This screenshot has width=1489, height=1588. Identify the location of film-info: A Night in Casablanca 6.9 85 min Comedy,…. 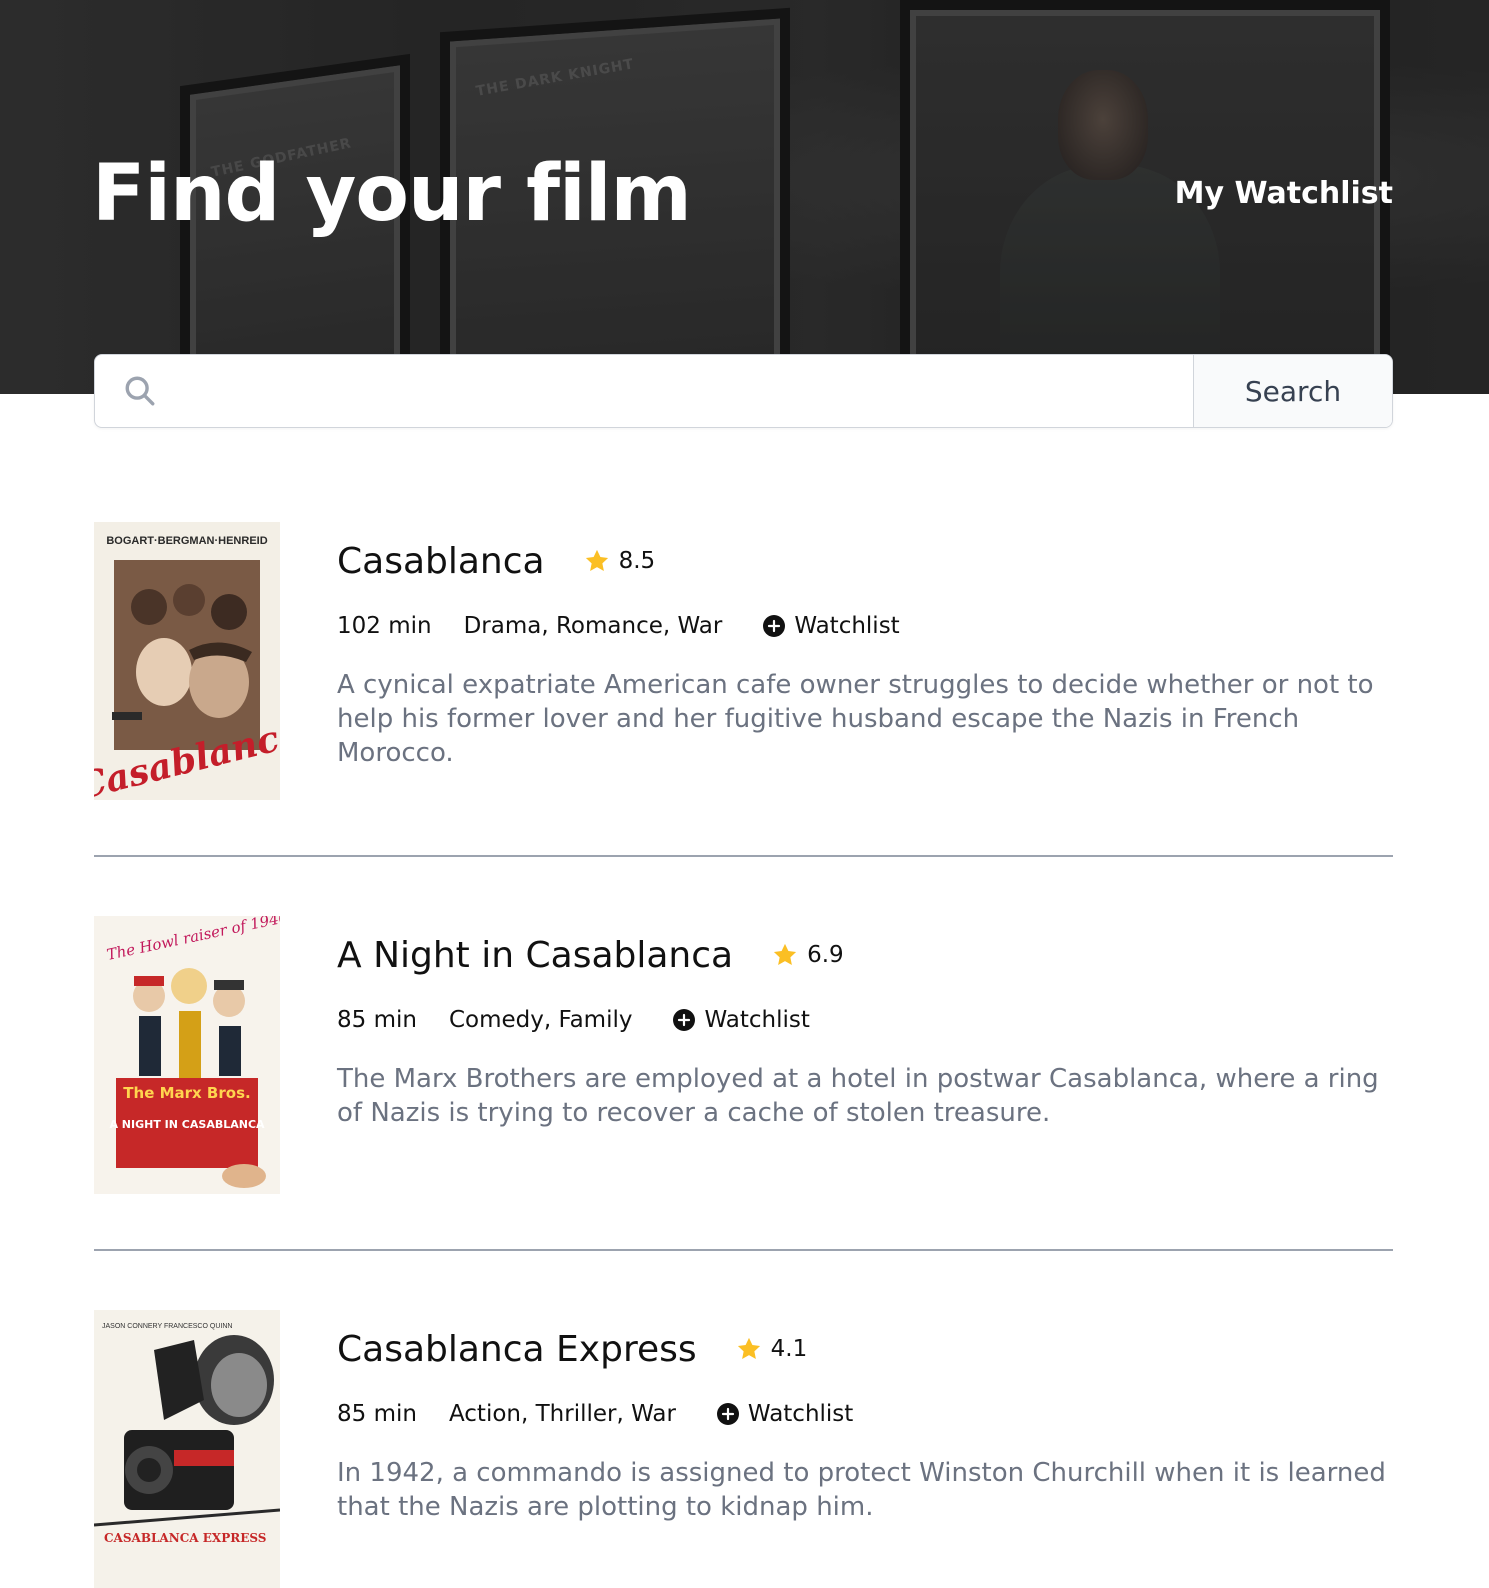
(865, 1030).